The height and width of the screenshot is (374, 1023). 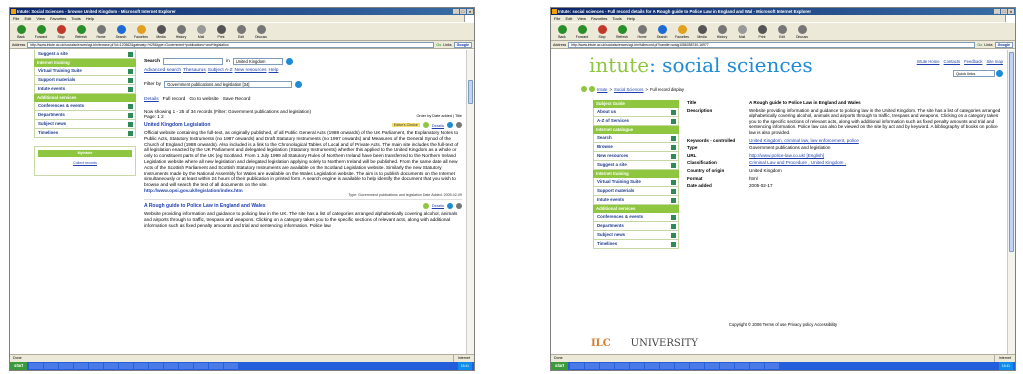 What do you see at coordinates (875, 156) in the screenshot?
I see `field-value: http://www.police-law.co.uk/ [English]` at bounding box center [875, 156].